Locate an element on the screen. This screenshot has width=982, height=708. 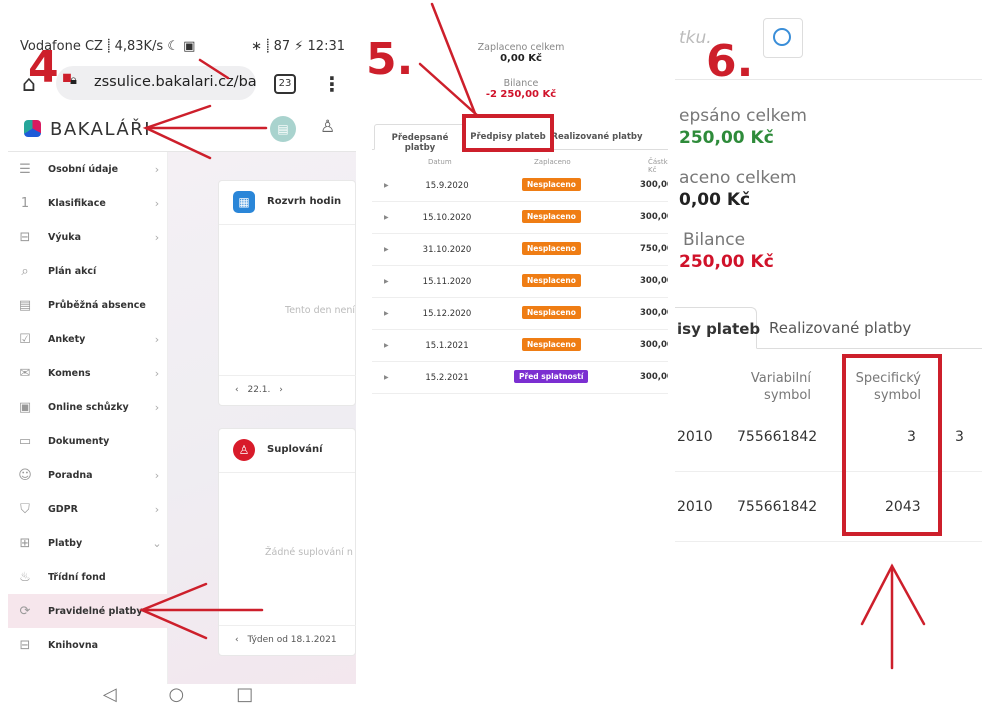
arrow-head-logo is located at coordinates (177, 132).